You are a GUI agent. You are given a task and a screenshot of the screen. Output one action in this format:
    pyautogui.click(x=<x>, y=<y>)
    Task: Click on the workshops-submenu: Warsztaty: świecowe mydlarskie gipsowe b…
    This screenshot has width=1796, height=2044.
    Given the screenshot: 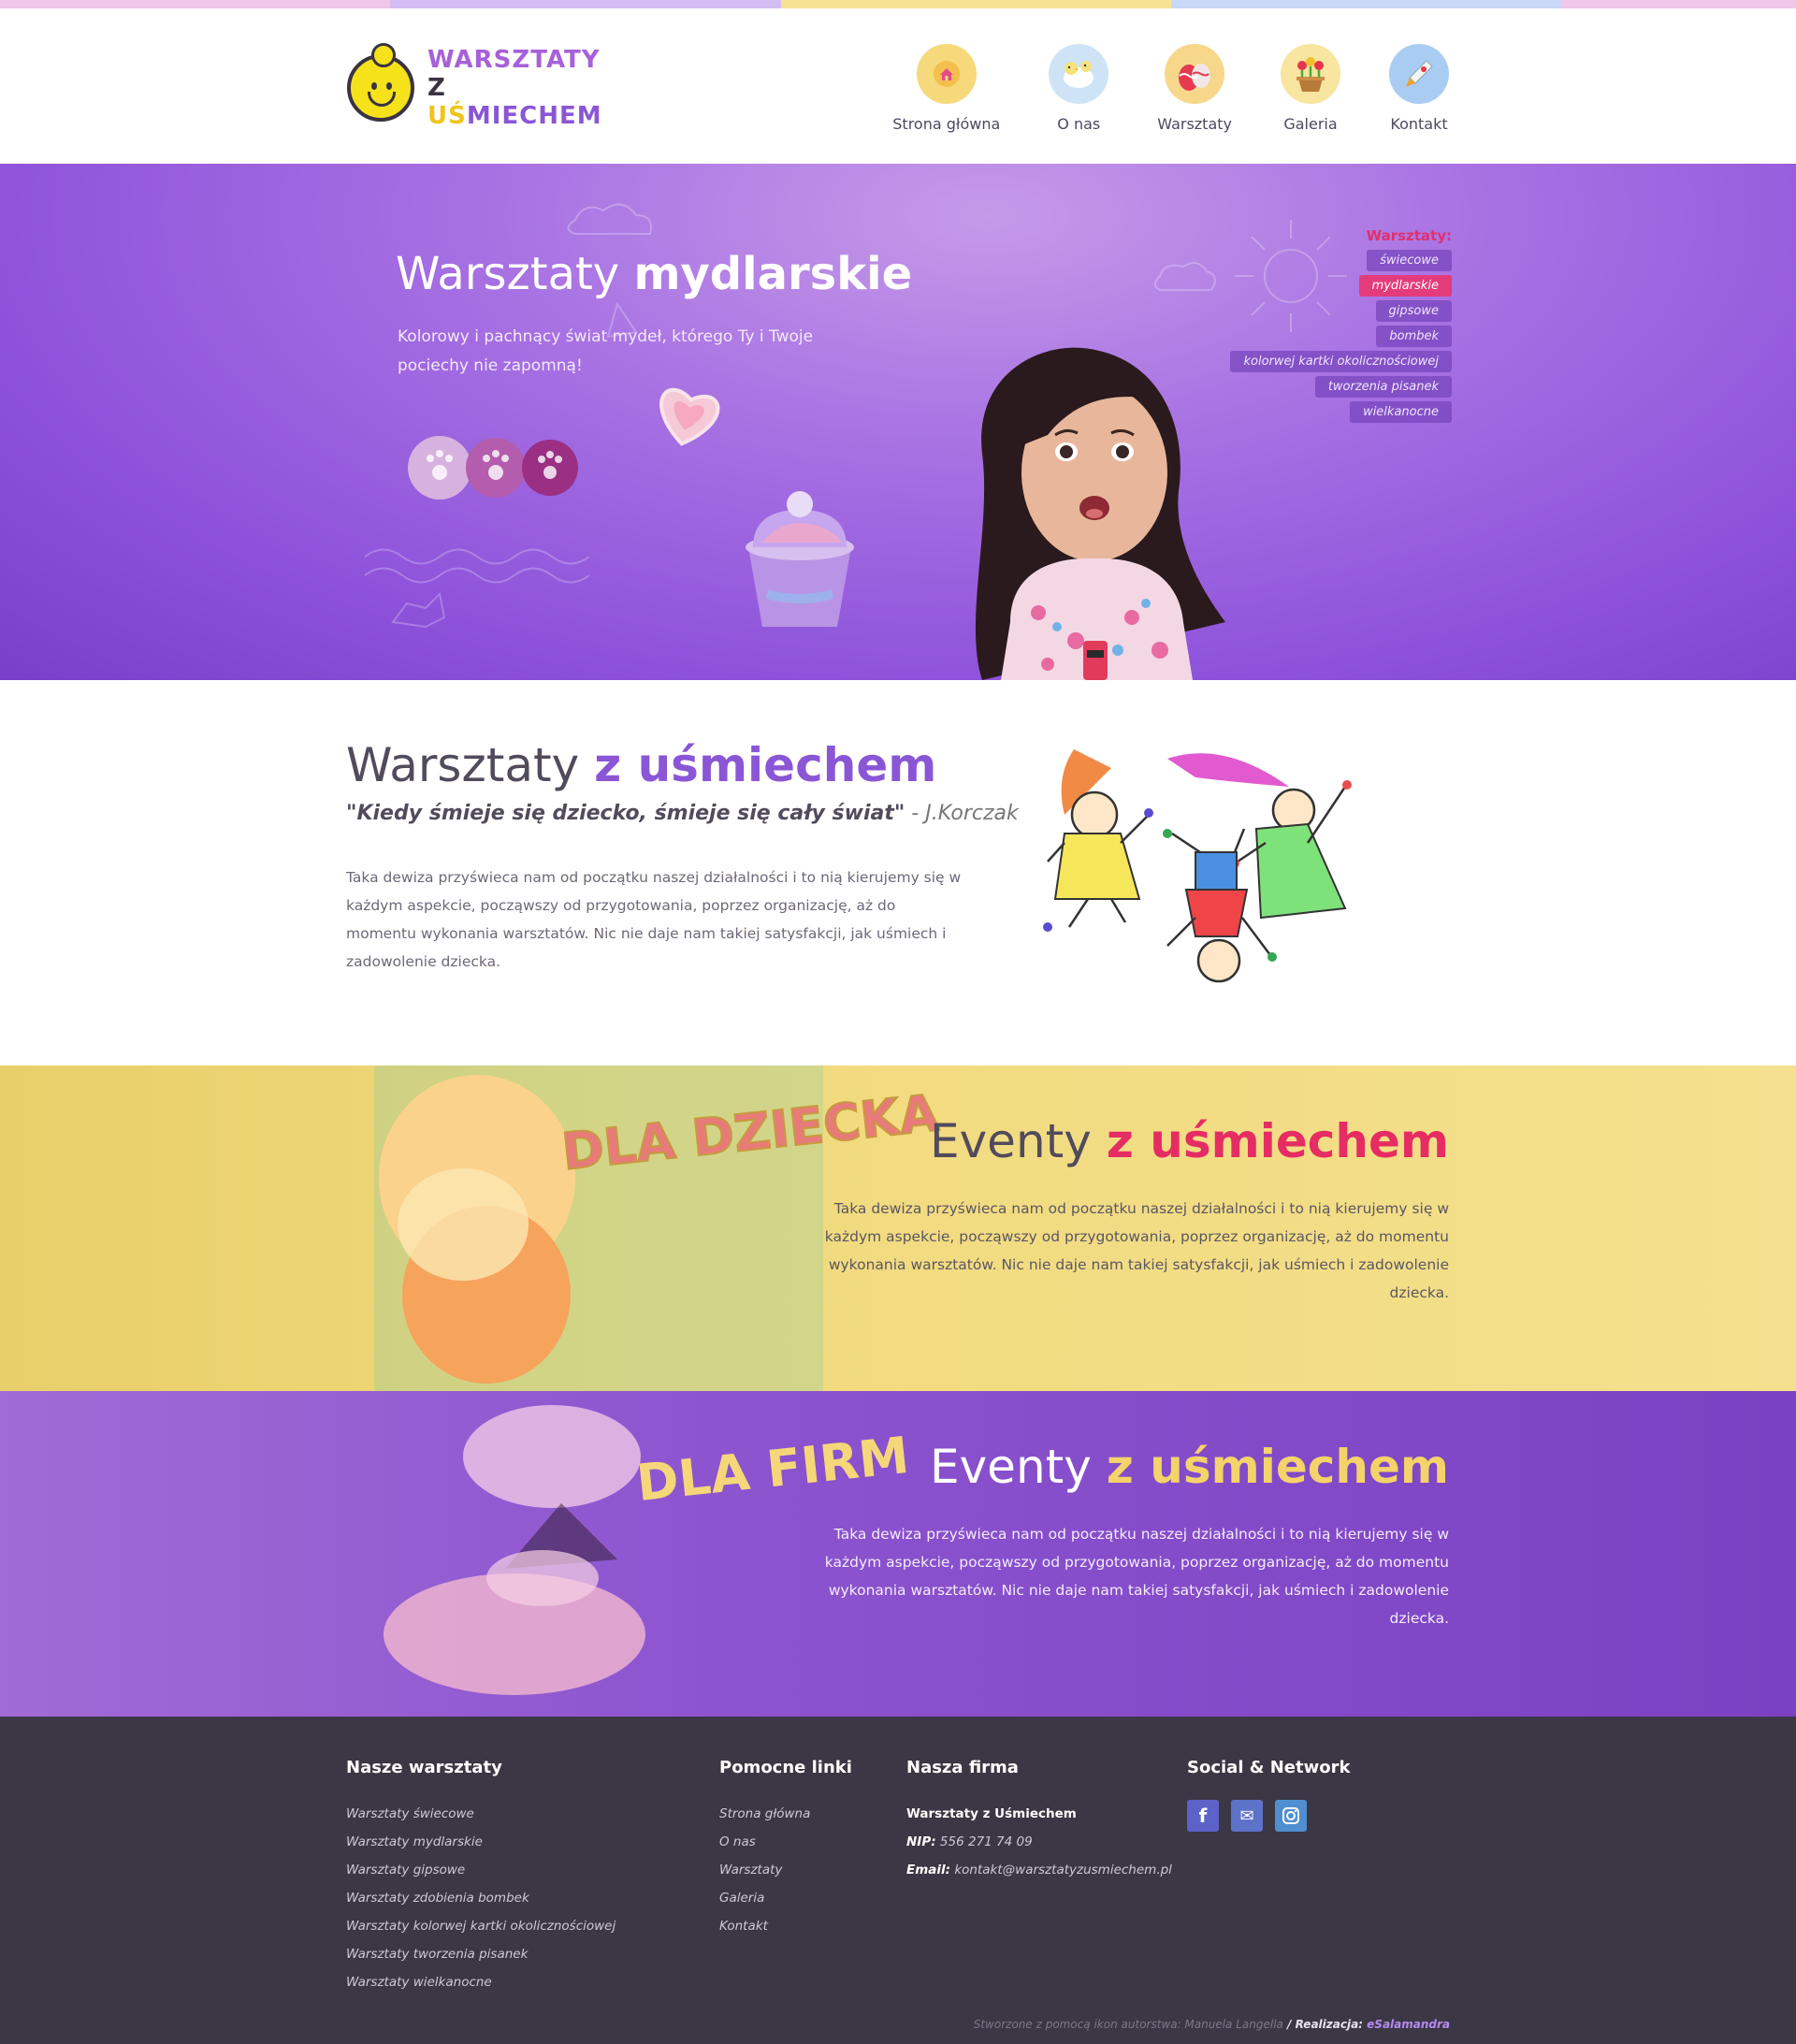 What is the action you would take?
    pyautogui.click(x=1341, y=326)
    